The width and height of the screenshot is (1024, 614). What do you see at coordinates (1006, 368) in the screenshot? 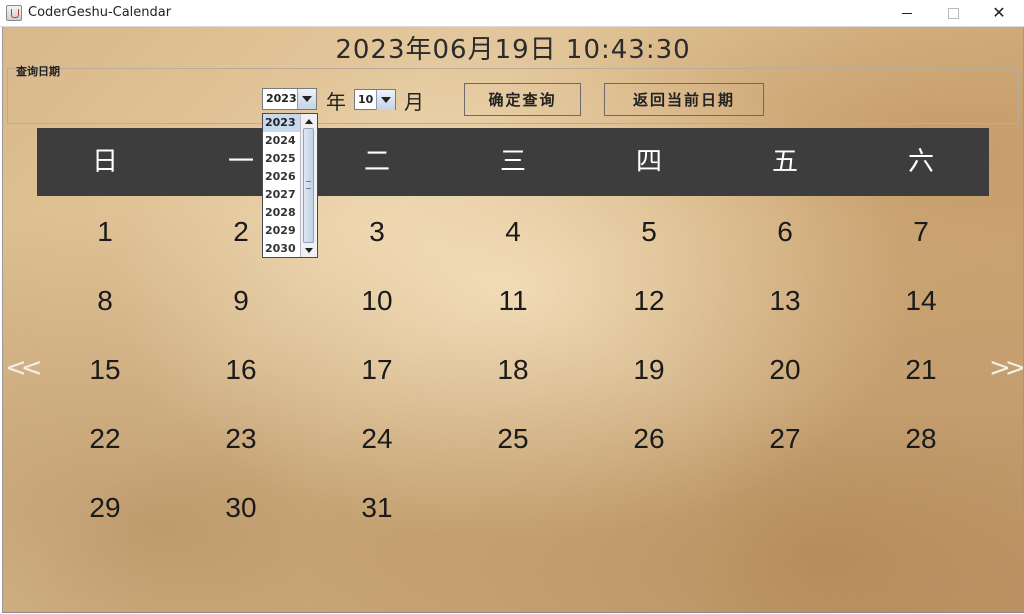
I see `next-month-button: >>` at bounding box center [1006, 368].